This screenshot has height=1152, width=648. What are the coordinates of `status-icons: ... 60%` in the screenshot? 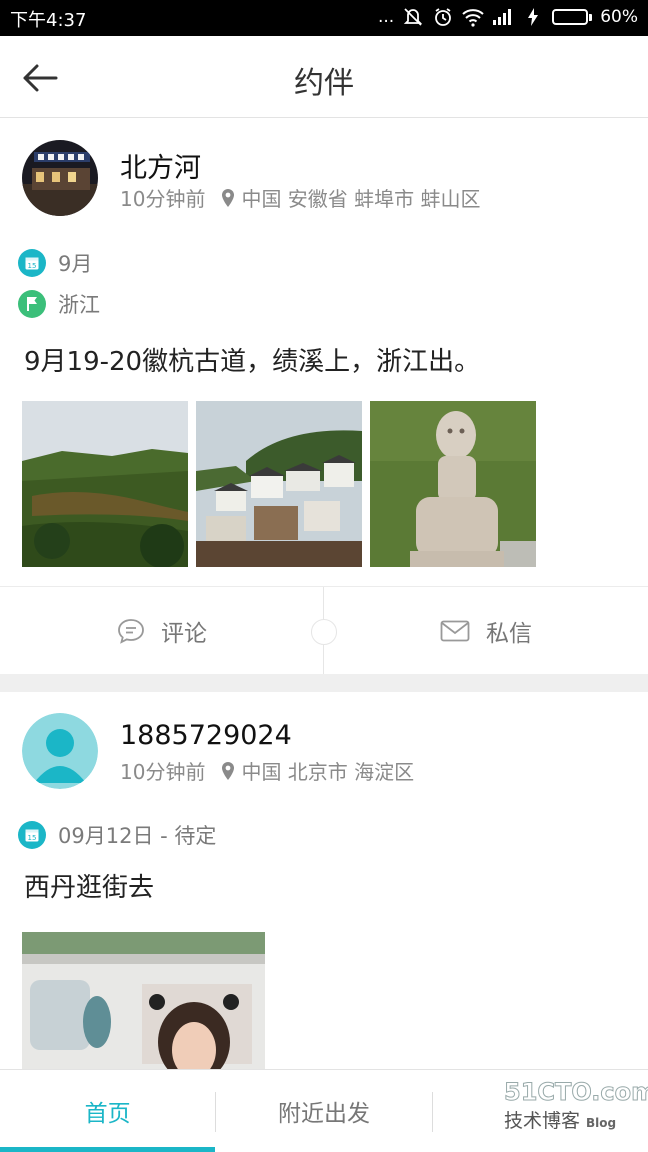 It's located at (508, 17).